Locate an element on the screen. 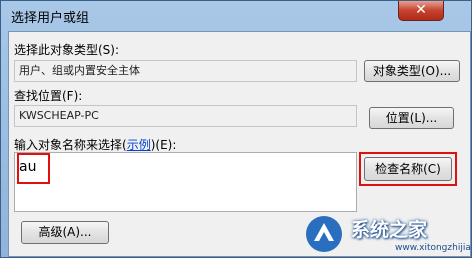 The width and height of the screenshot is (472, 258). close-button: ✕ is located at coordinates (421, 11).